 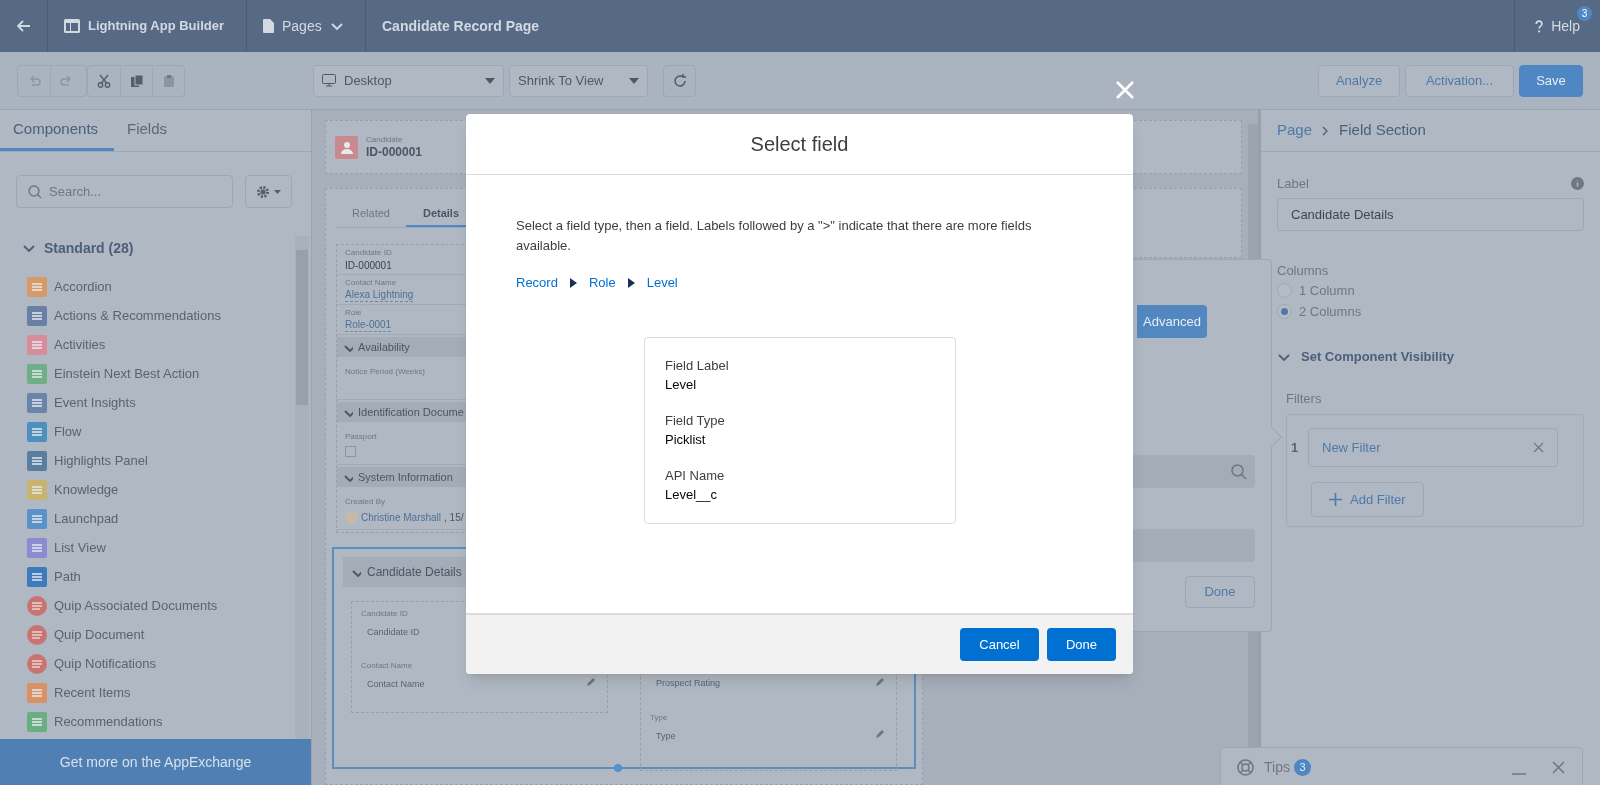 What do you see at coordinates (1295, 130) in the screenshot?
I see `breadcrumb-link: Page` at bounding box center [1295, 130].